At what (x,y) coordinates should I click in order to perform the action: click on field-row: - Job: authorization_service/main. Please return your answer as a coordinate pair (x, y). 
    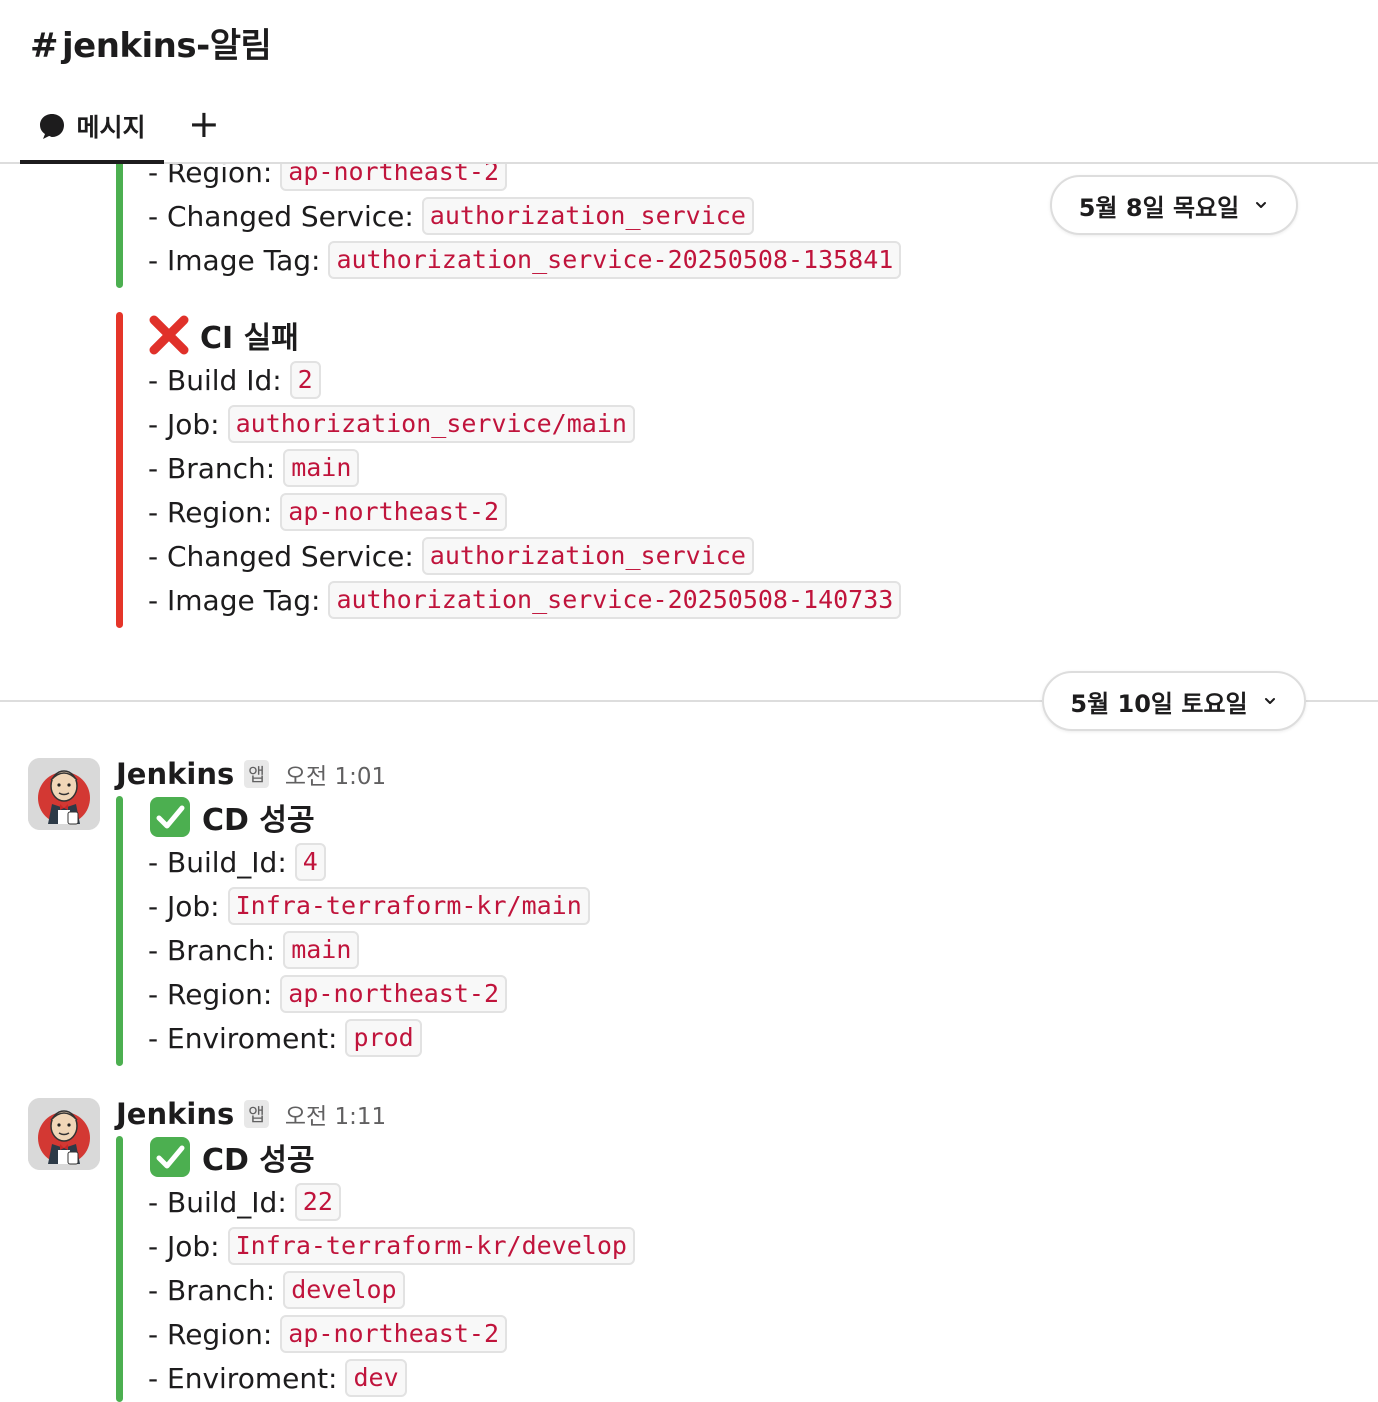
    Looking at the image, I should click on (391, 424).